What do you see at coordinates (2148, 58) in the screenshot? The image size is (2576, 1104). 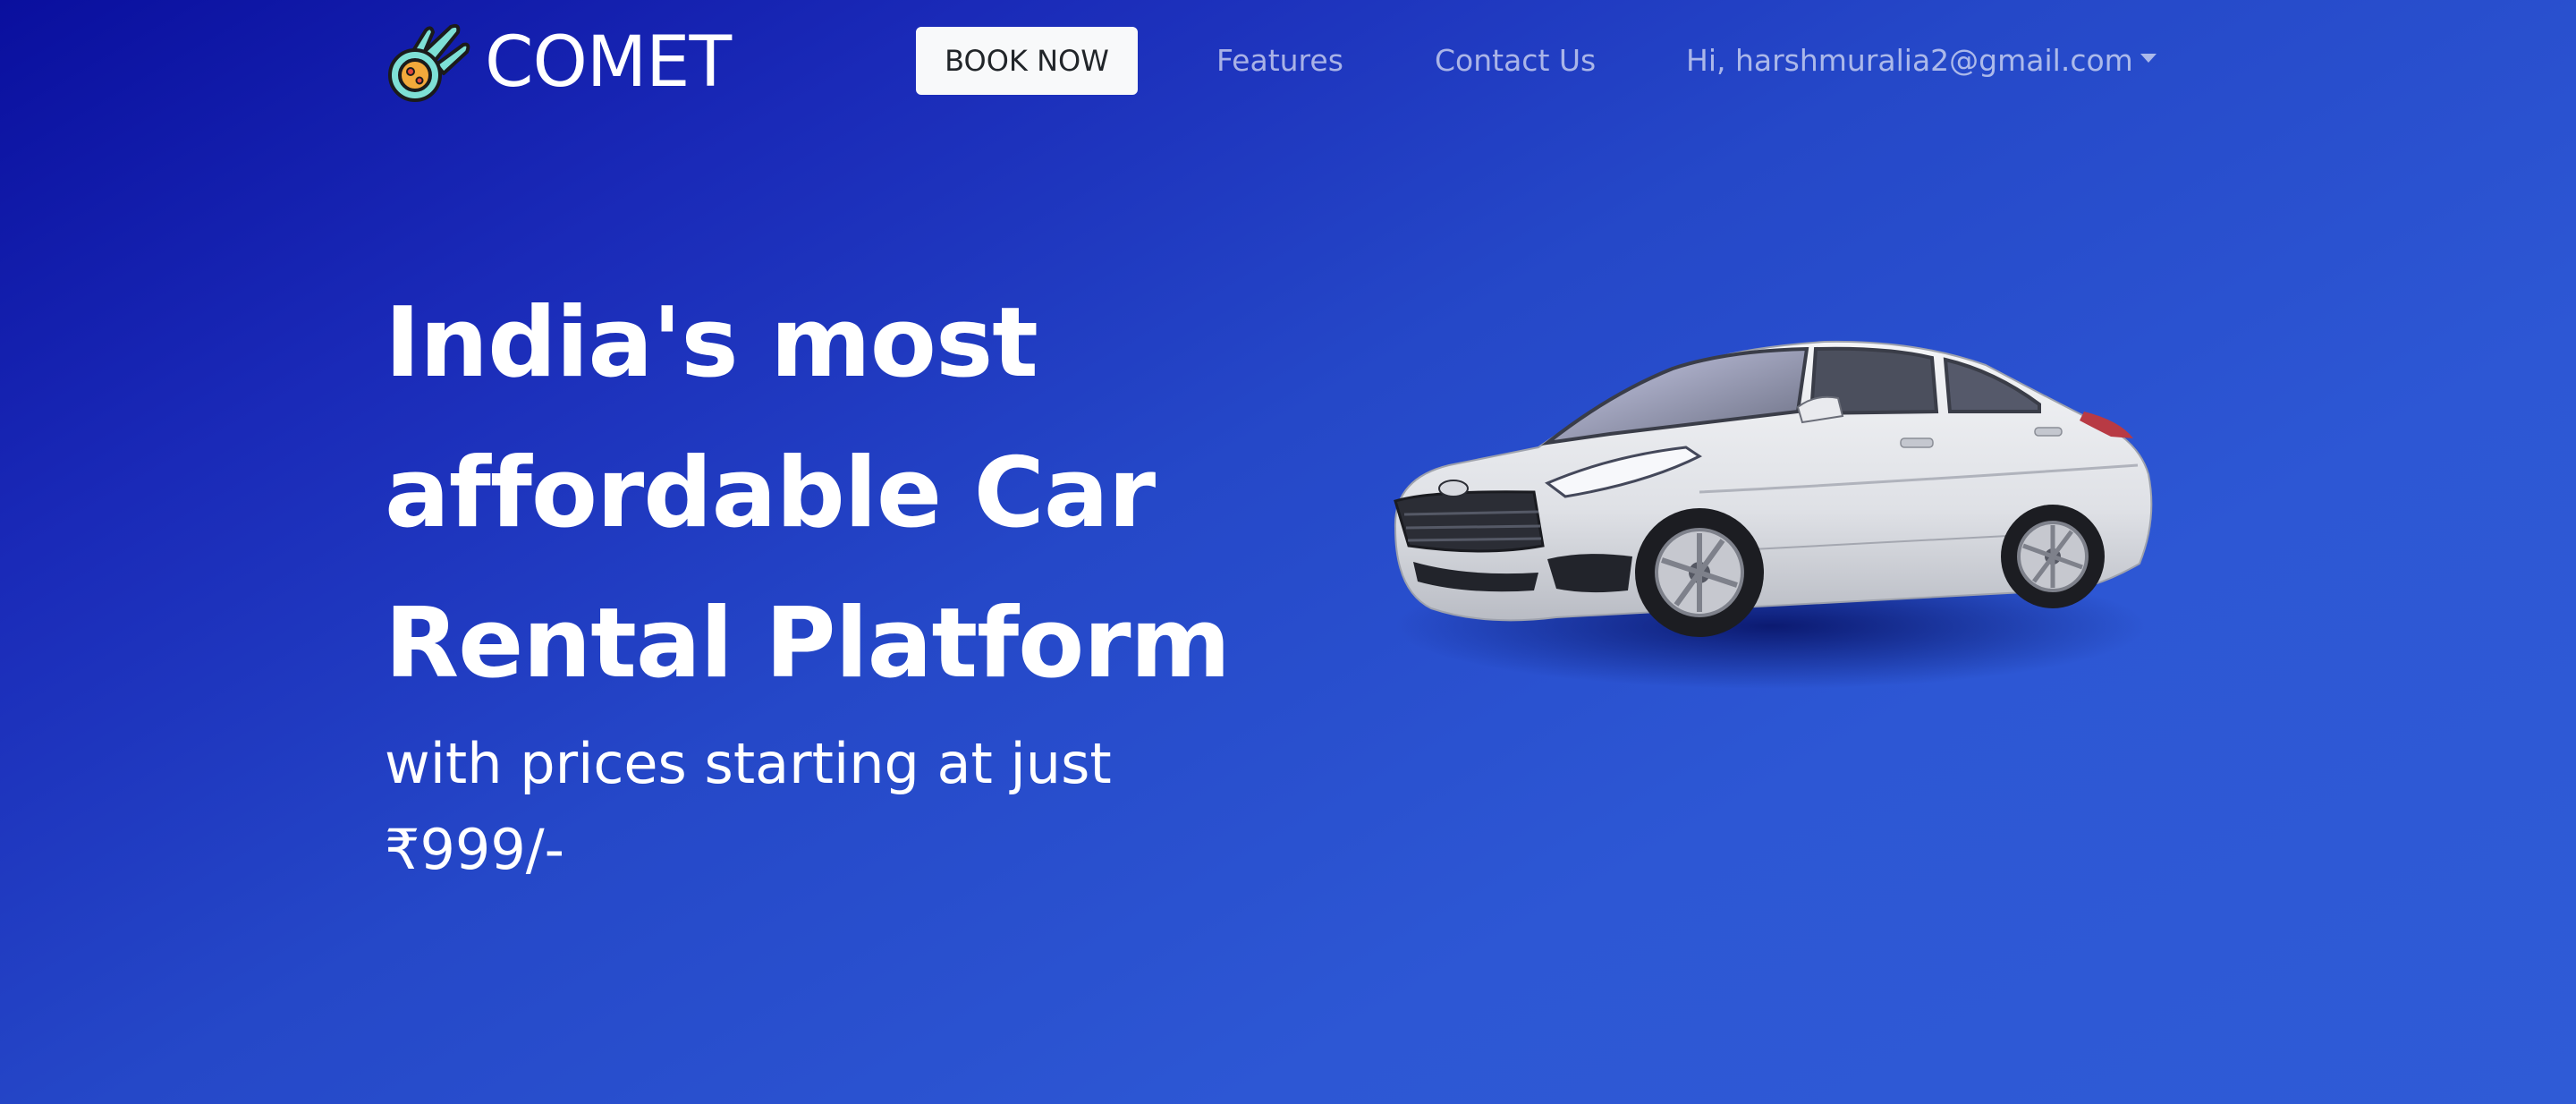 I see `caret-down-icon` at bounding box center [2148, 58].